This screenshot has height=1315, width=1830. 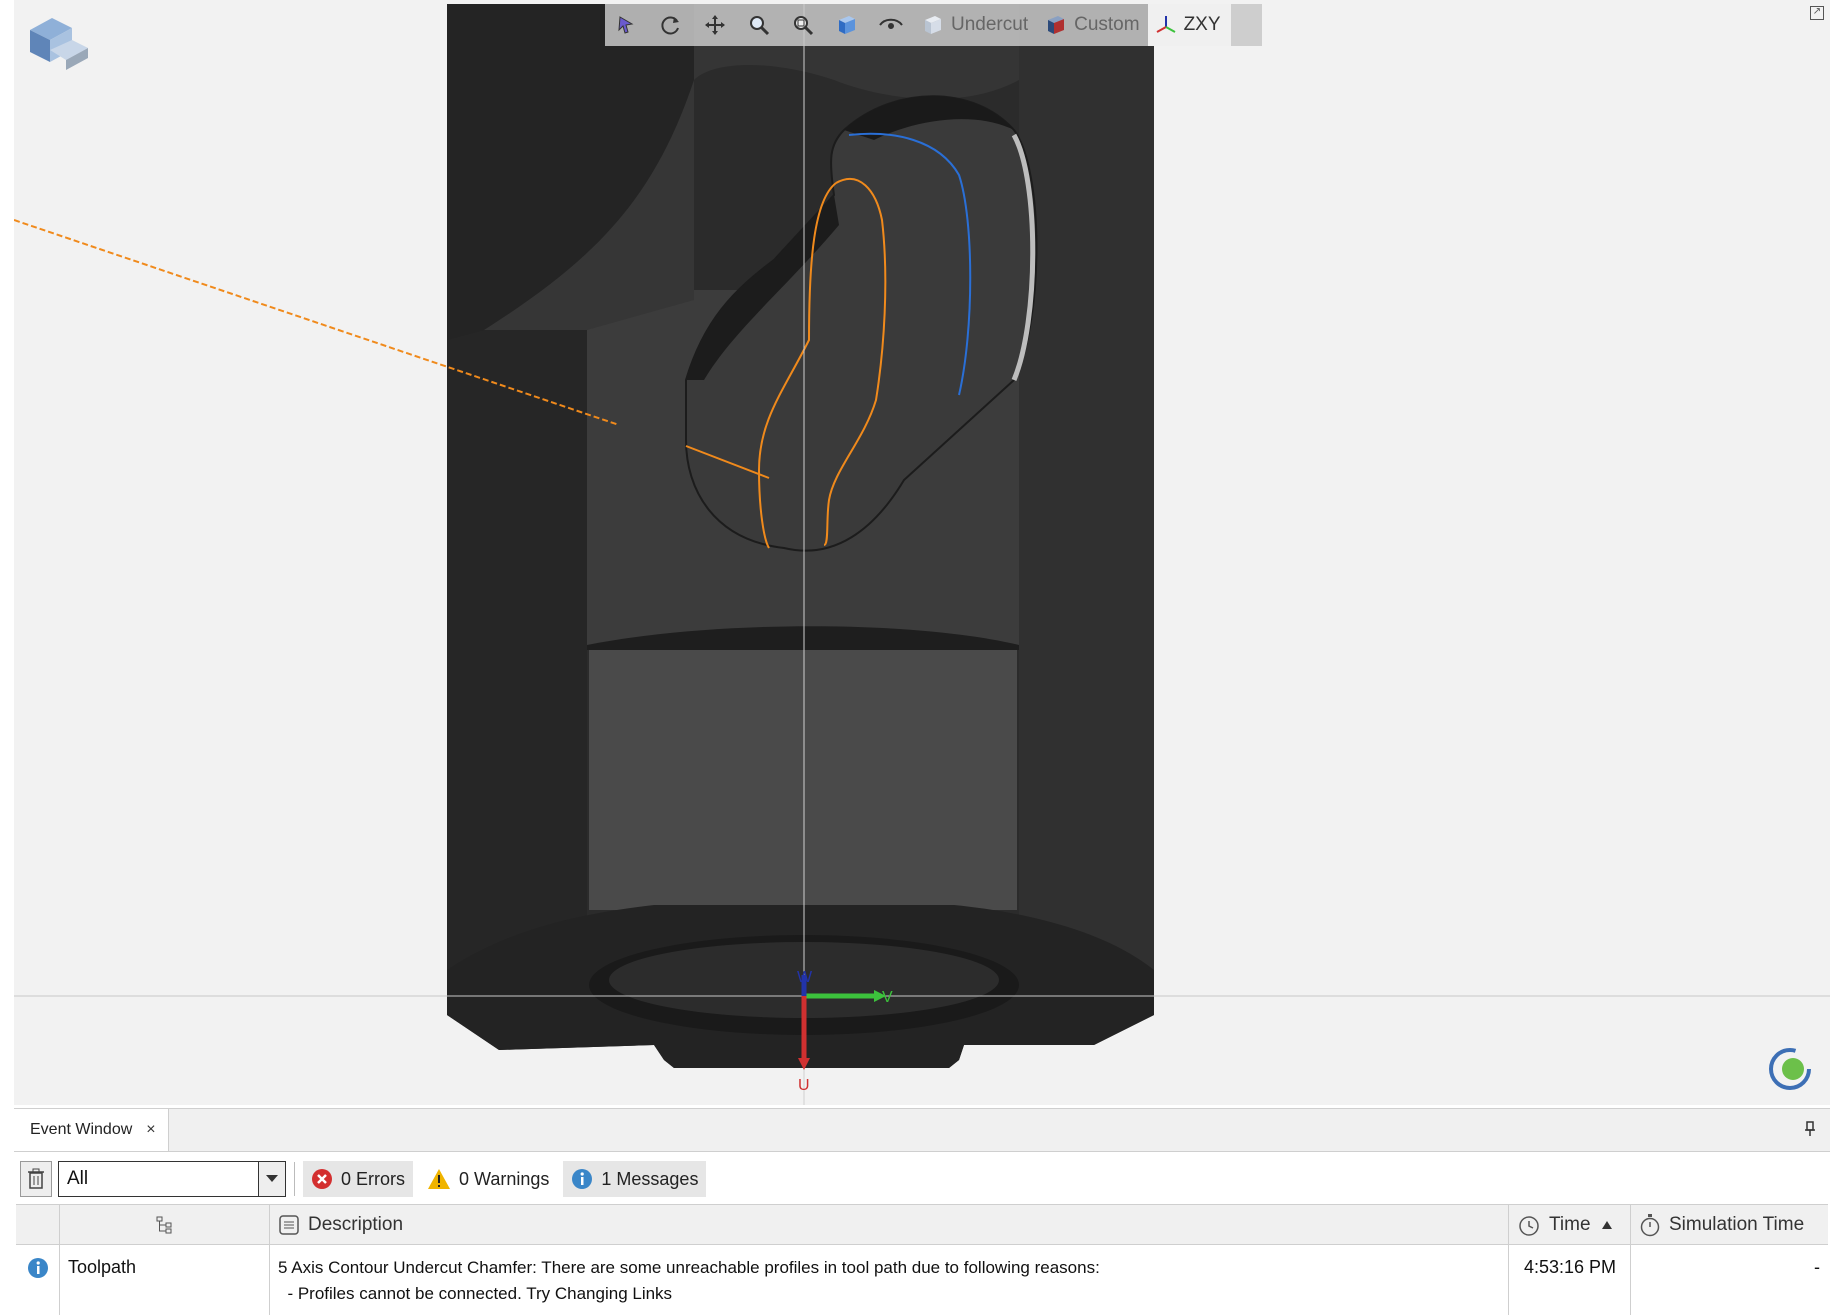 What do you see at coordinates (1650, 1224) in the screenshot?
I see `stopwatch-icon` at bounding box center [1650, 1224].